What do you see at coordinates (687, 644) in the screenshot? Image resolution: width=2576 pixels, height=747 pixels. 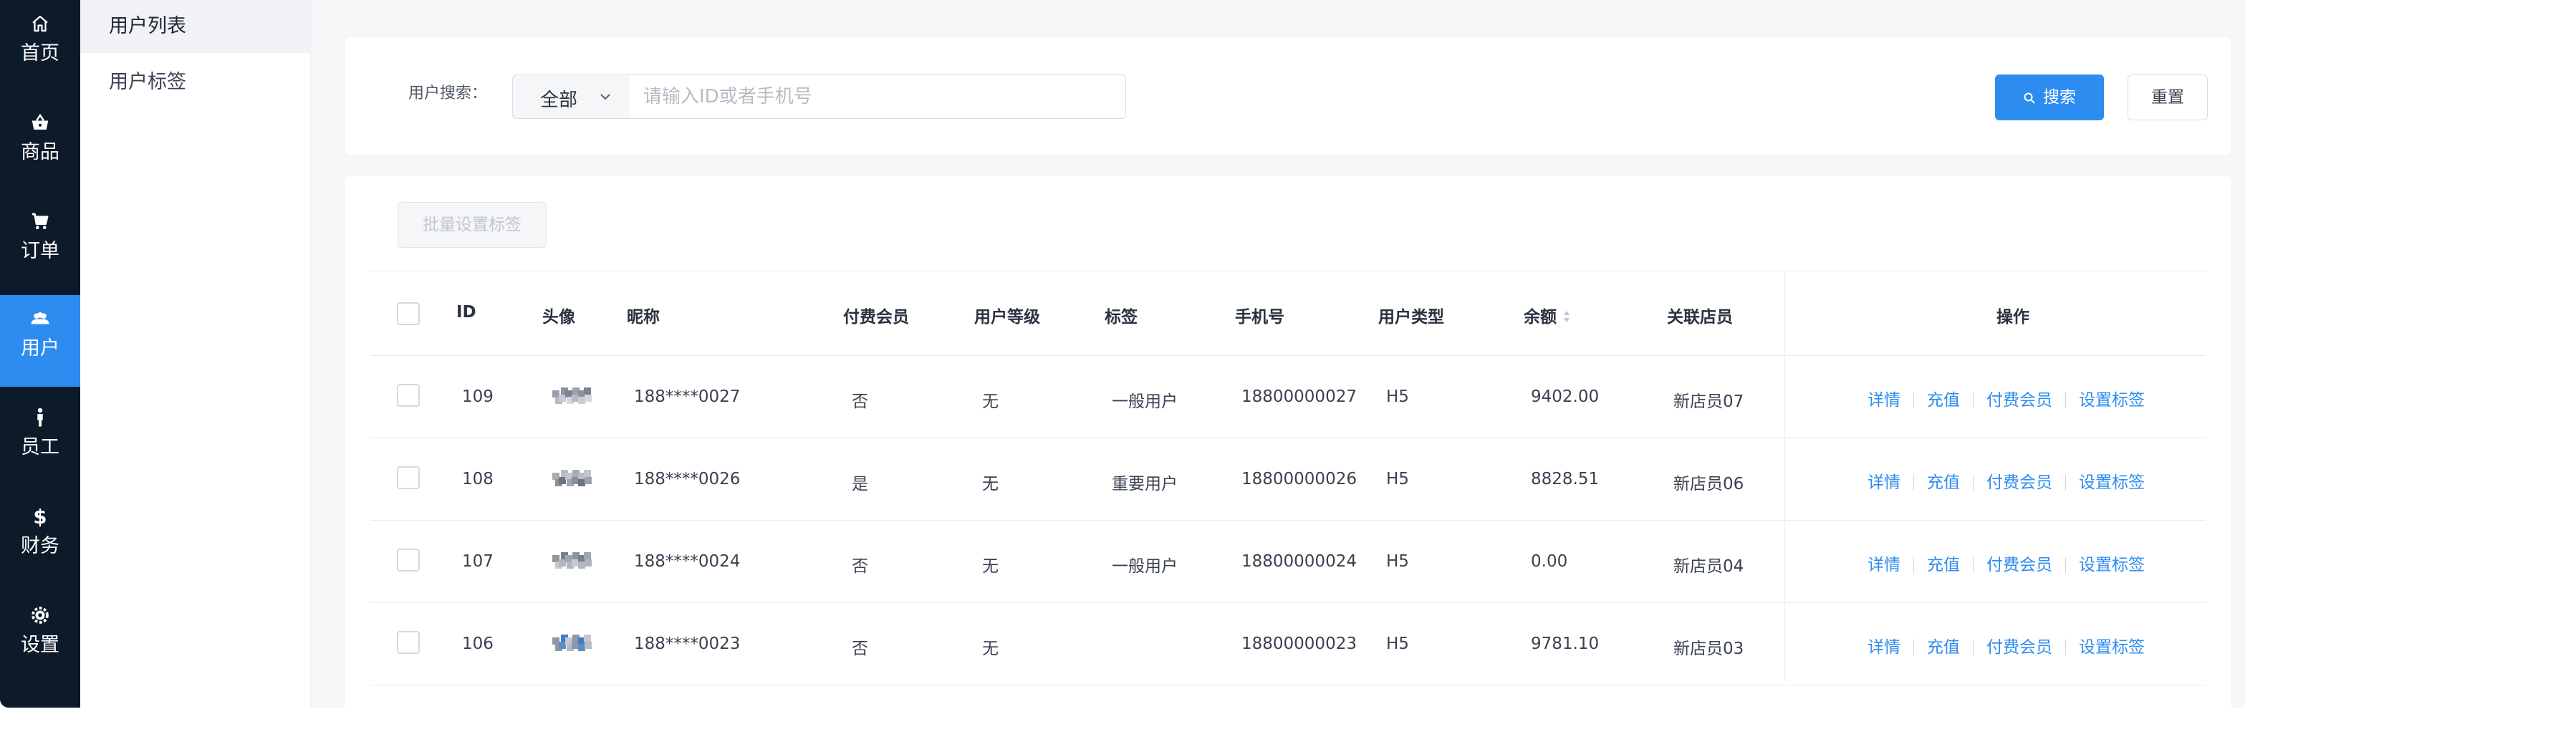 I see `cell-nickname: 188****0023` at bounding box center [687, 644].